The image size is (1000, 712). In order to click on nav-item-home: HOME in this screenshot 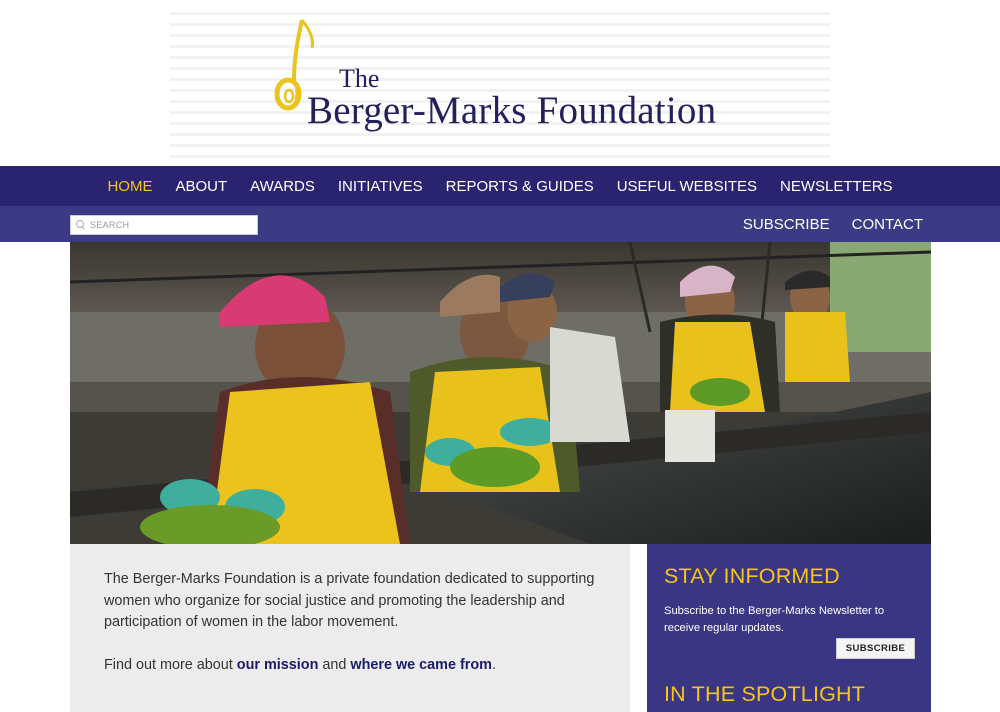, I will do `click(129, 186)`.